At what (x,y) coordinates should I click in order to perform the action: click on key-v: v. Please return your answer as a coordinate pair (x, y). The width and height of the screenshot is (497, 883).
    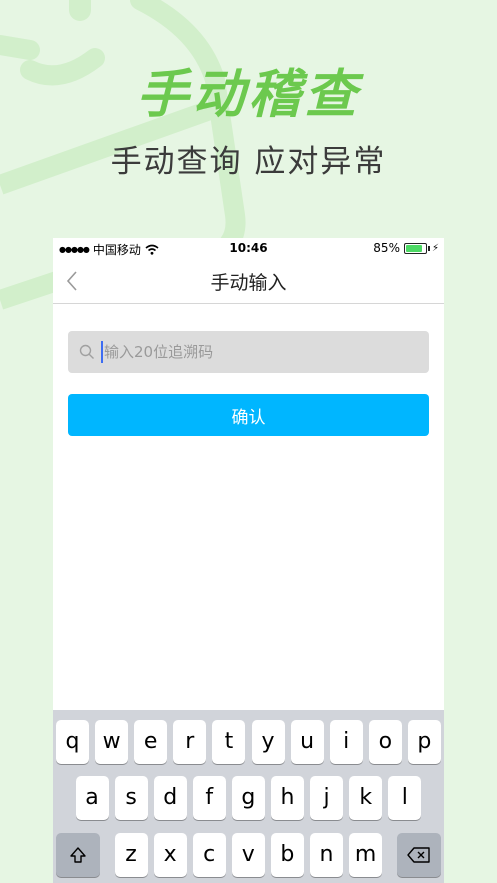
    Looking at the image, I should click on (248, 855).